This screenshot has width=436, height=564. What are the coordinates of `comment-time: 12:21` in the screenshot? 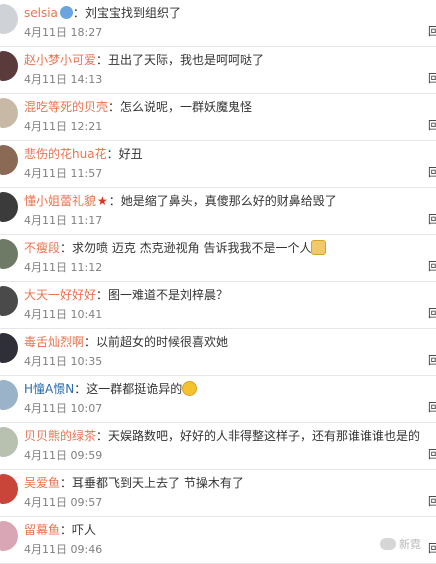 It's located at (86, 126).